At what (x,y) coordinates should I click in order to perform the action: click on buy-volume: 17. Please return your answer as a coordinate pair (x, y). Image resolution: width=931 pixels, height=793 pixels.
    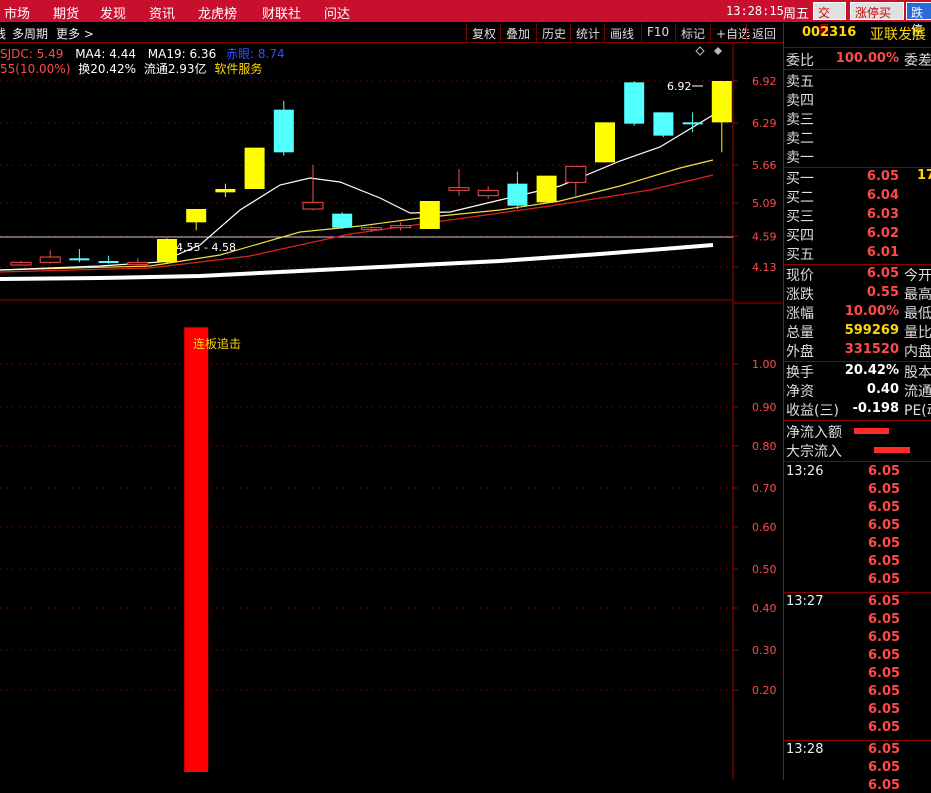
    Looking at the image, I should click on (924, 175).